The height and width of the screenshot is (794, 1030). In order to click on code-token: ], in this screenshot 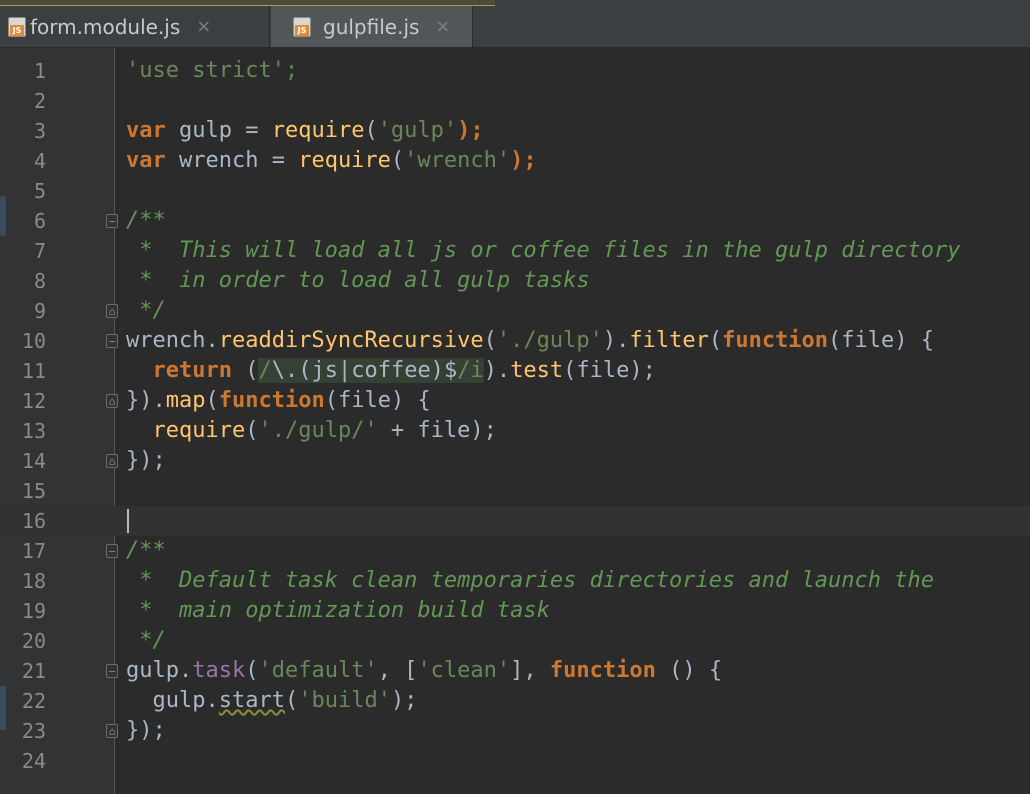, I will do `click(530, 670)`.